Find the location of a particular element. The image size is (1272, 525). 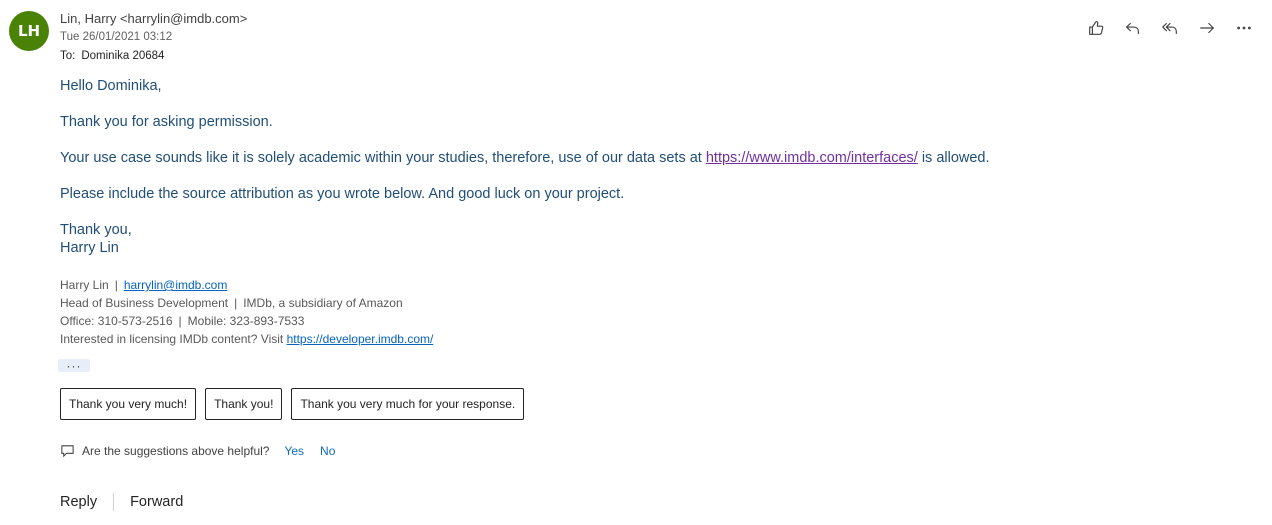

reply-button: Reply is located at coordinates (78, 502).